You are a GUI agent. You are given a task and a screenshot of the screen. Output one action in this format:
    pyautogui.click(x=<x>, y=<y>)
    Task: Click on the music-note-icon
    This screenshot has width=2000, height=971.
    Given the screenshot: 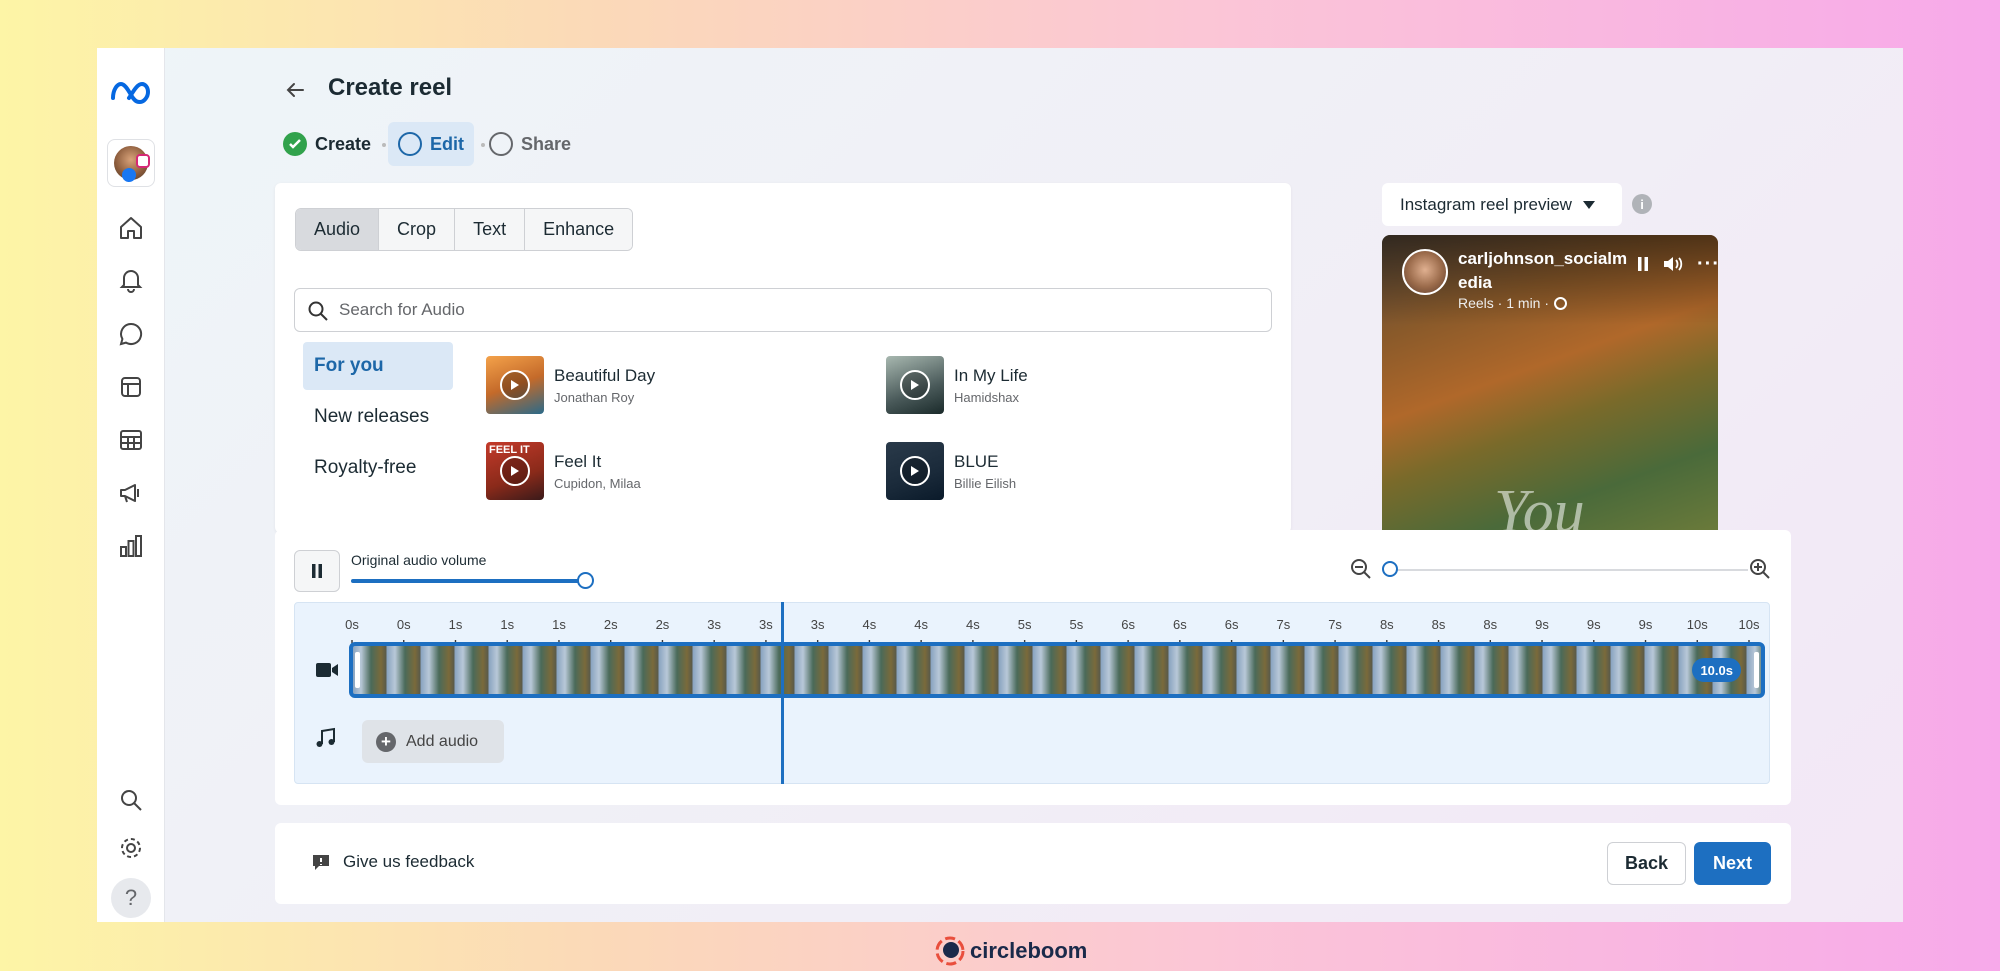 What is the action you would take?
    pyautogui.click(x=325, y=737)
    